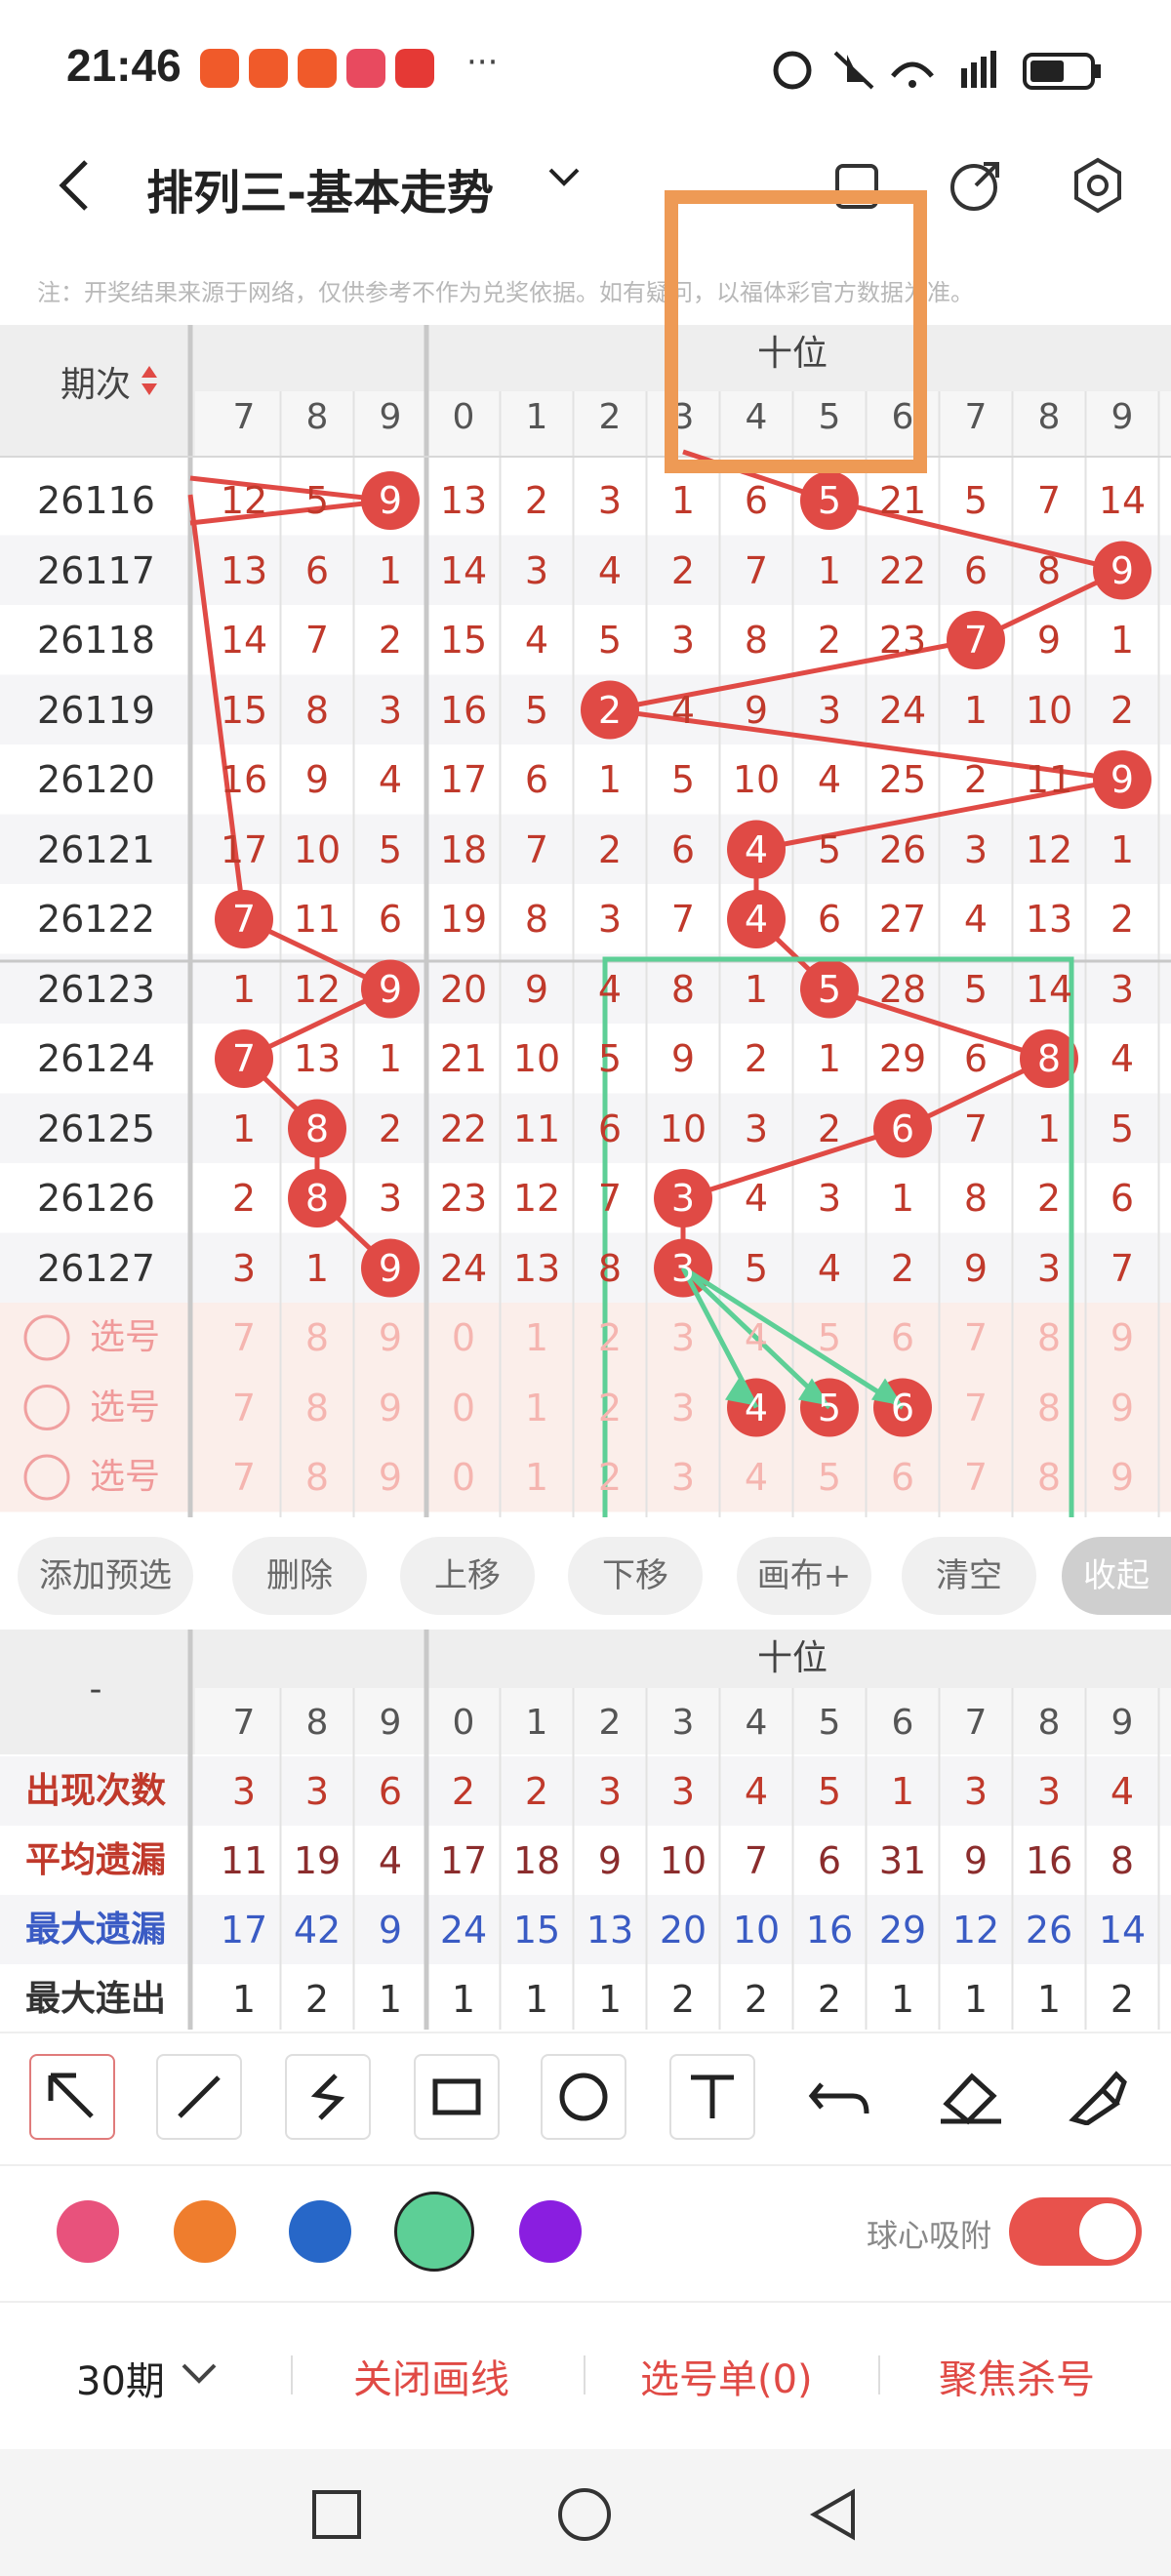  What do you see at coordinates (1122, 1058) in the screenshot?
I see `miss-cell: 4` at bounding box center [1122, 1058].